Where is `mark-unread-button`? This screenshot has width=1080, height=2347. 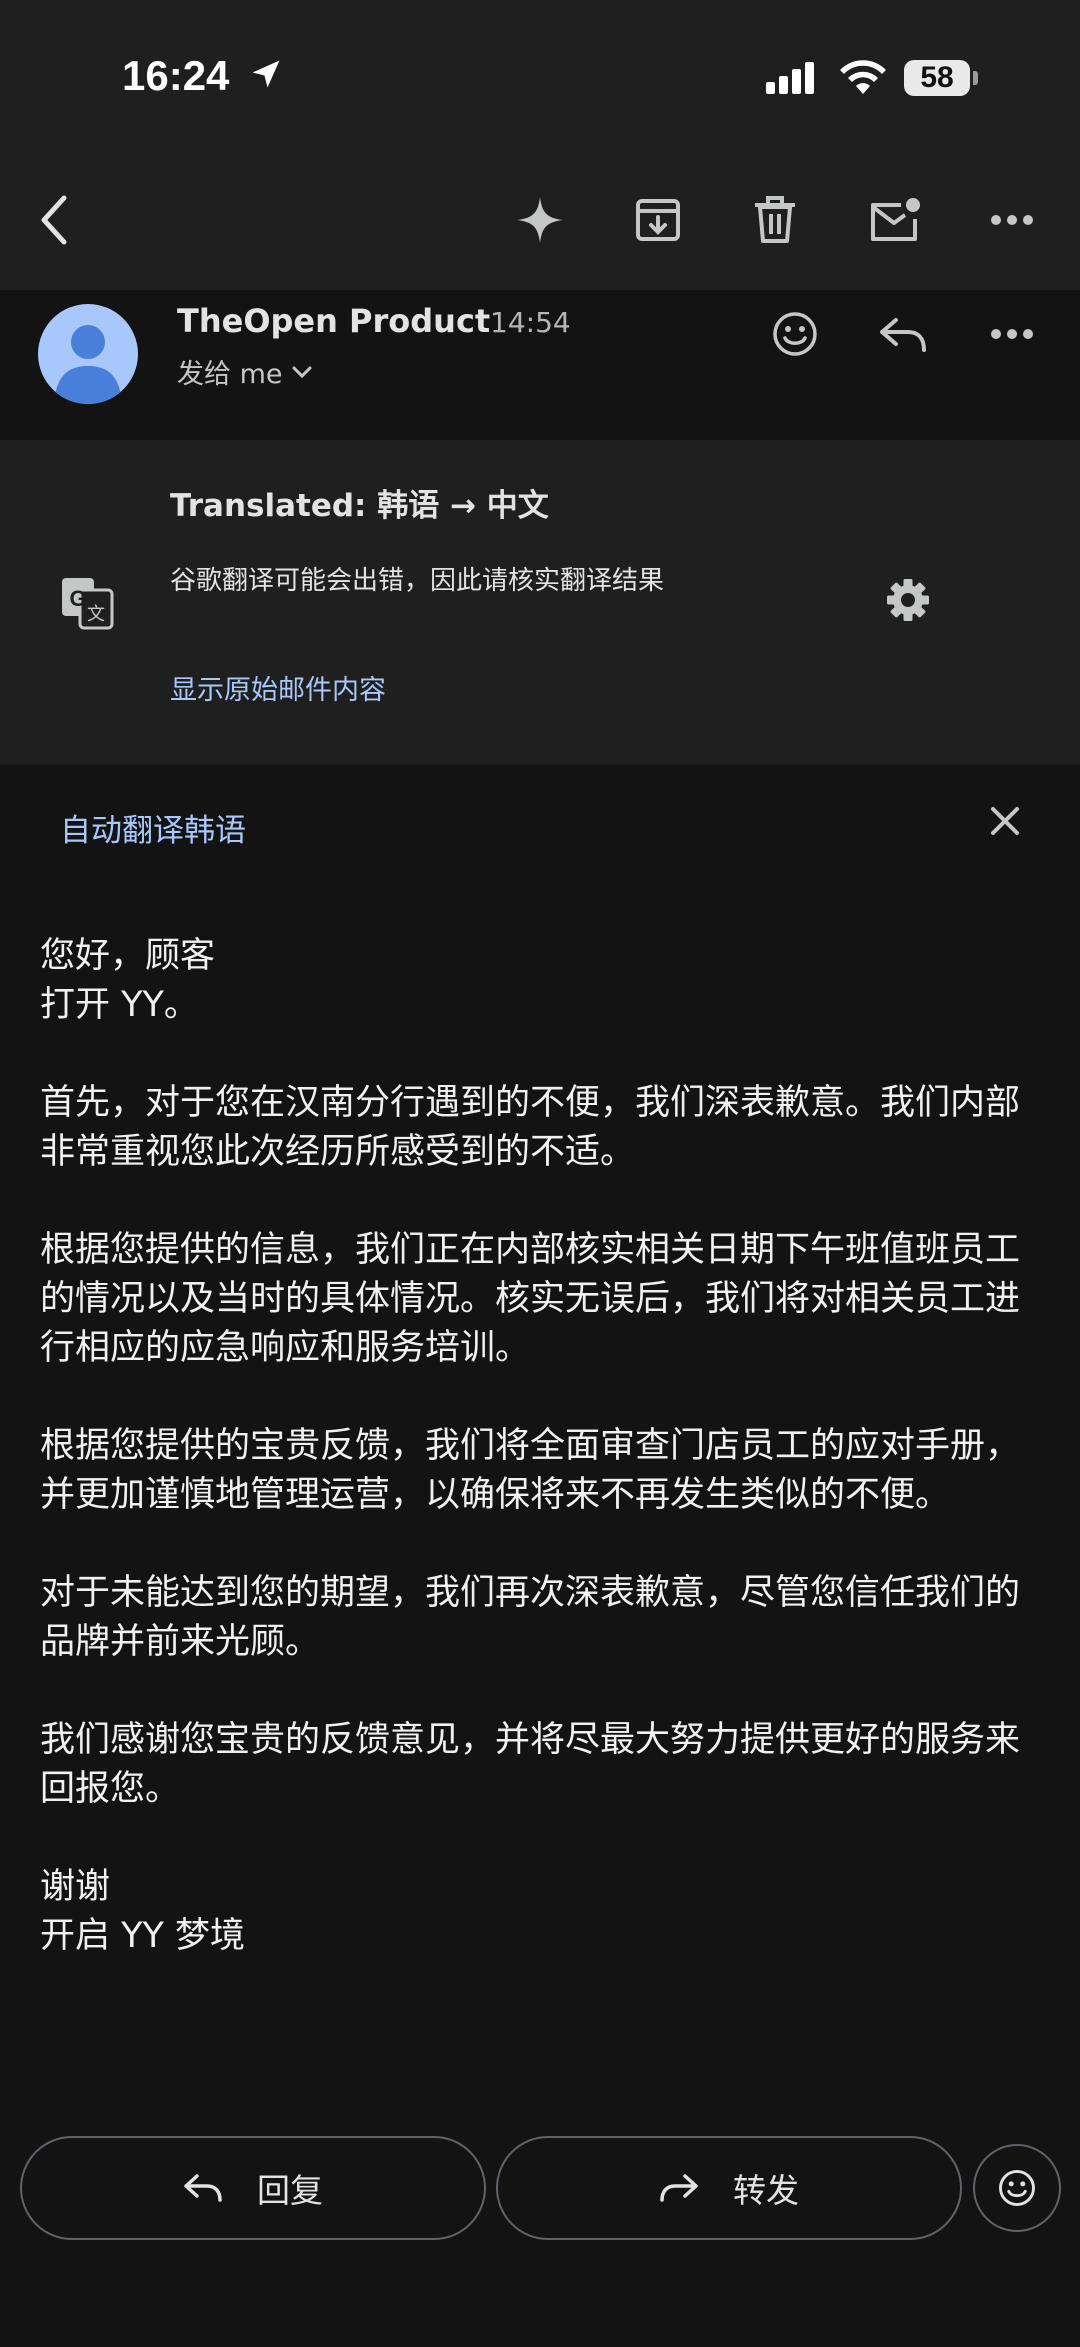
mark-unread-button is located at coordinates (895, 220).